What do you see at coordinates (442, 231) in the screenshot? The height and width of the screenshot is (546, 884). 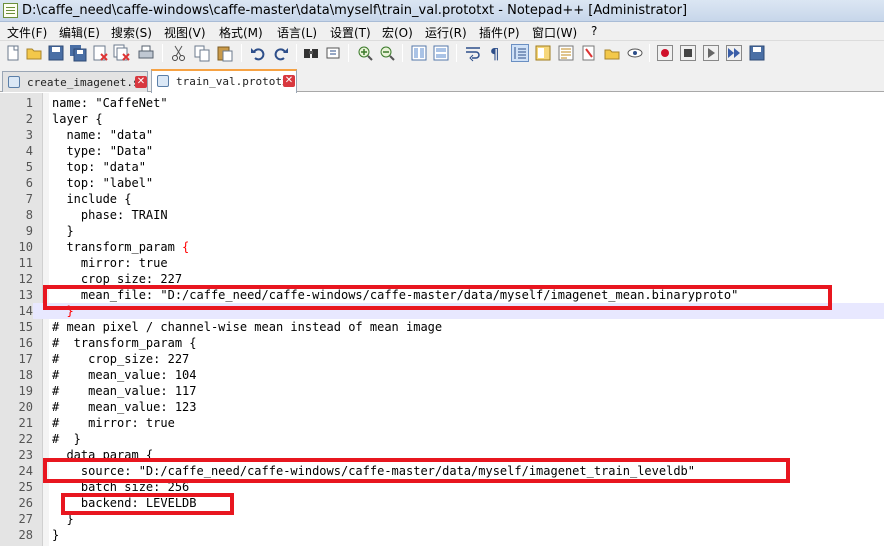 I see `code-line: 9 }` at bounding box center [442, 231].